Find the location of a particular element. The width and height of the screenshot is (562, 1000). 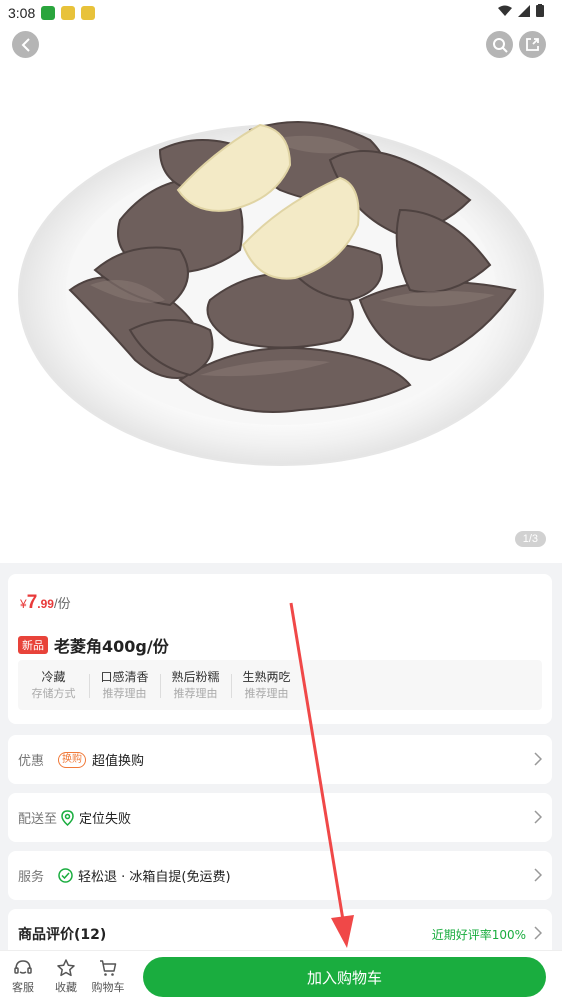

bottom-action-bar: 客服 收藏 购物车 加入购物车 is located at coordinates (281, 975).